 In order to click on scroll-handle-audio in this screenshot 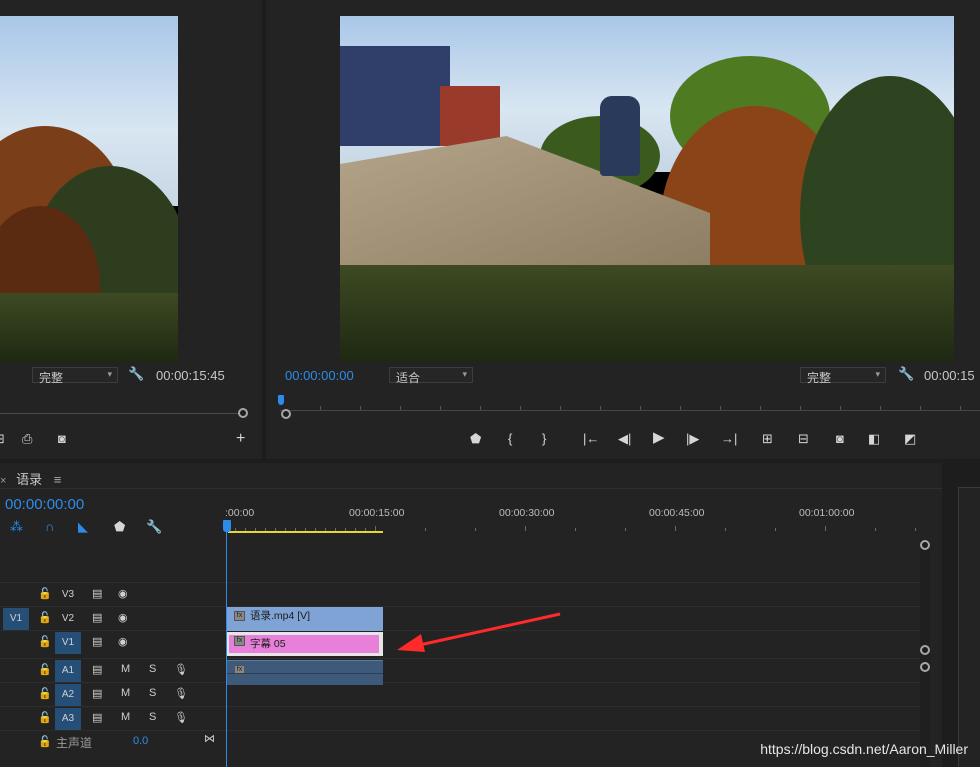, I will do `click(925, 667)`.